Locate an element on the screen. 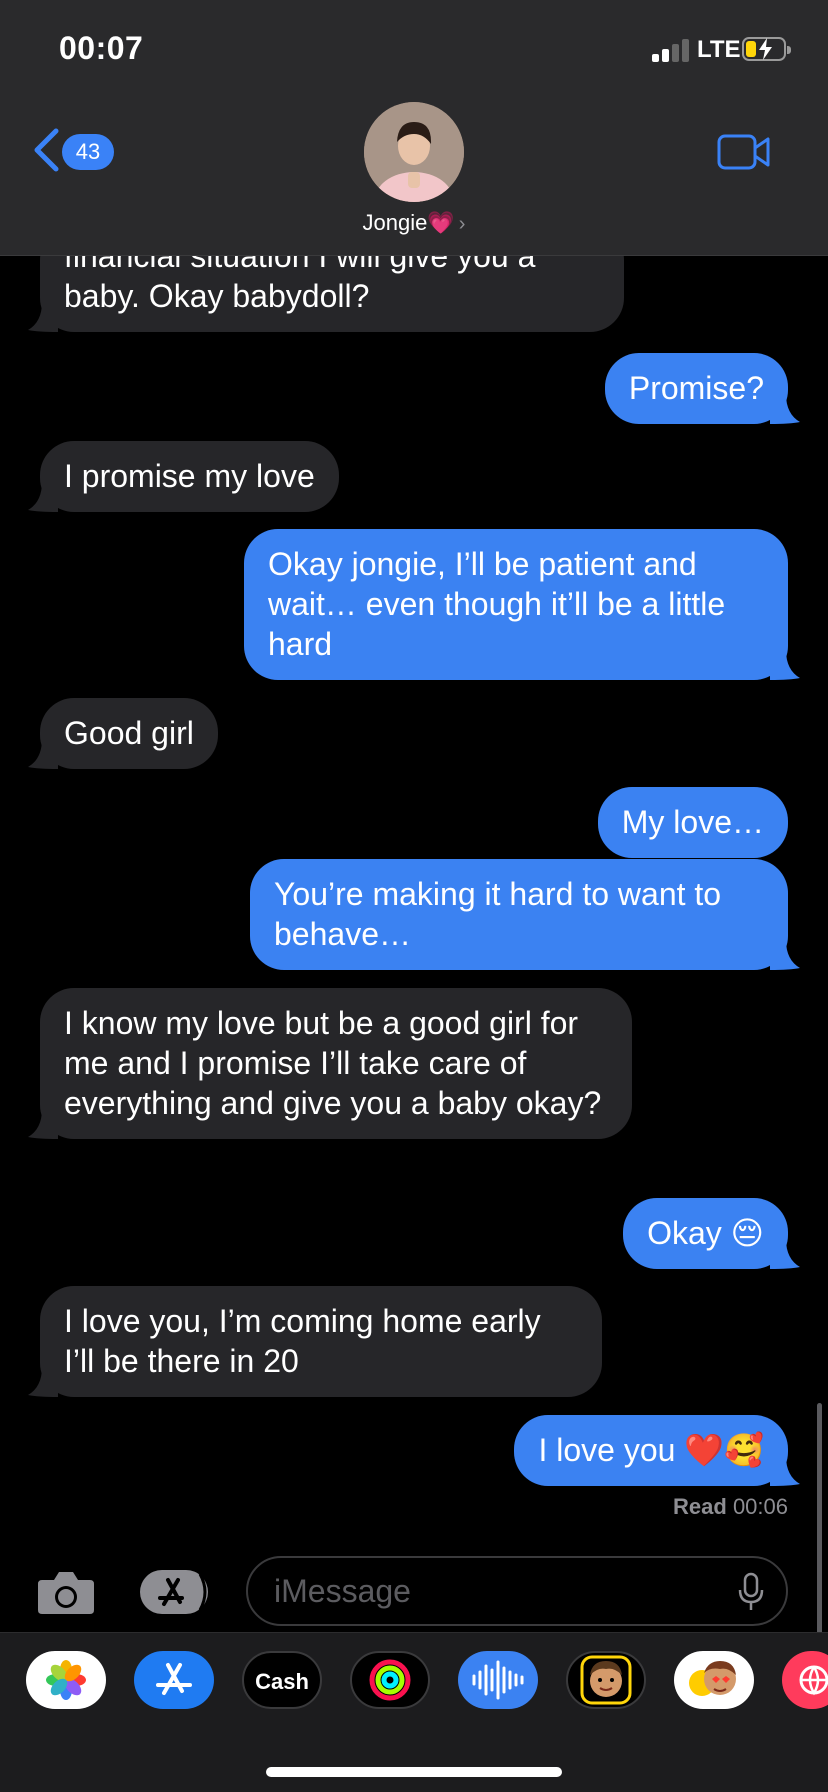 This screenshot has height=1792, width=828. stickers-icon is located at coordinates (712, 1678).